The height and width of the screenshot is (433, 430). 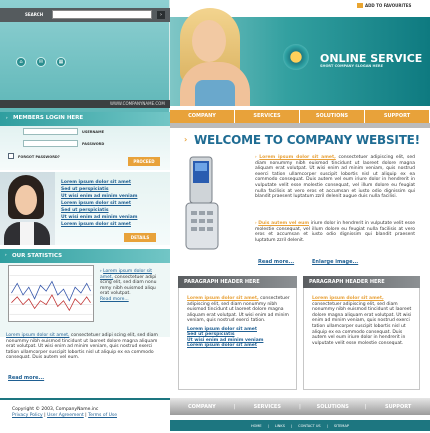 I want to click on search-go-button: ›, so click(x=161, y=15).